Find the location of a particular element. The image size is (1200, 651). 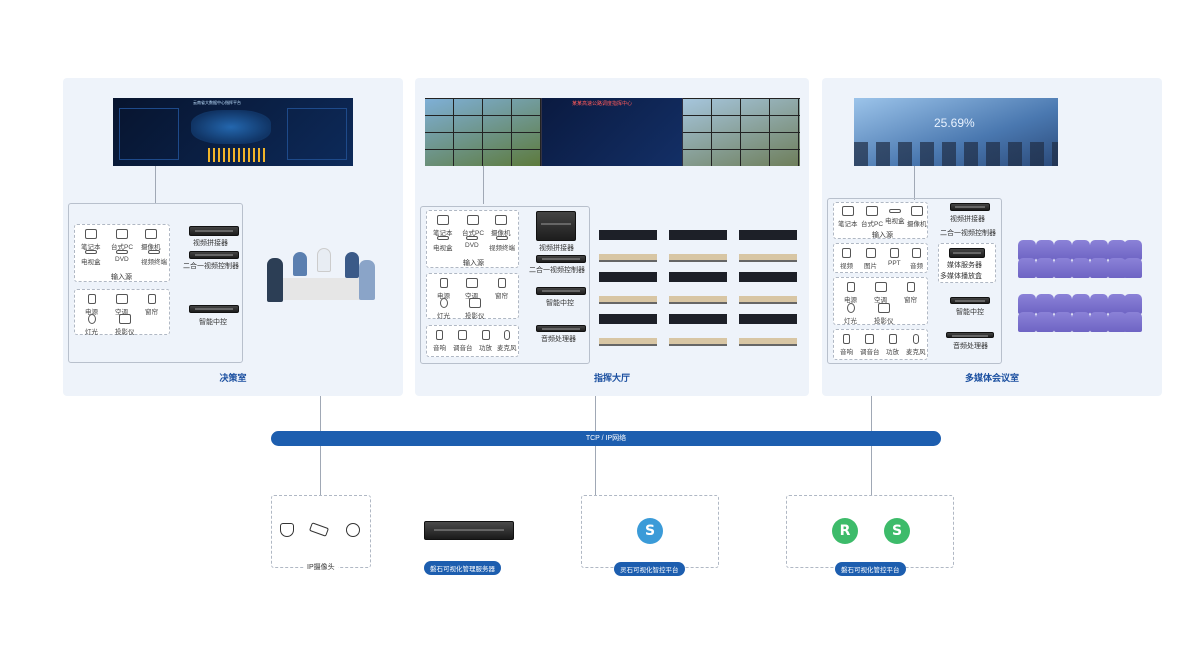

world-map is located at coordinates (231, 127).